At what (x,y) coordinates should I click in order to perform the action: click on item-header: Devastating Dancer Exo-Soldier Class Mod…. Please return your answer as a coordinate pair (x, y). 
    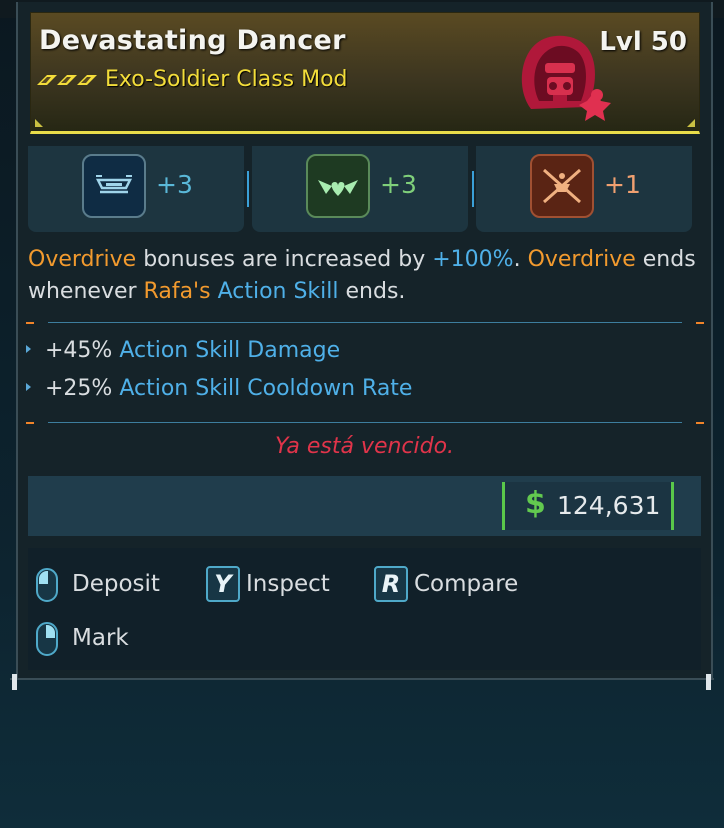
    Looking at the image, I should click on (365, 73).